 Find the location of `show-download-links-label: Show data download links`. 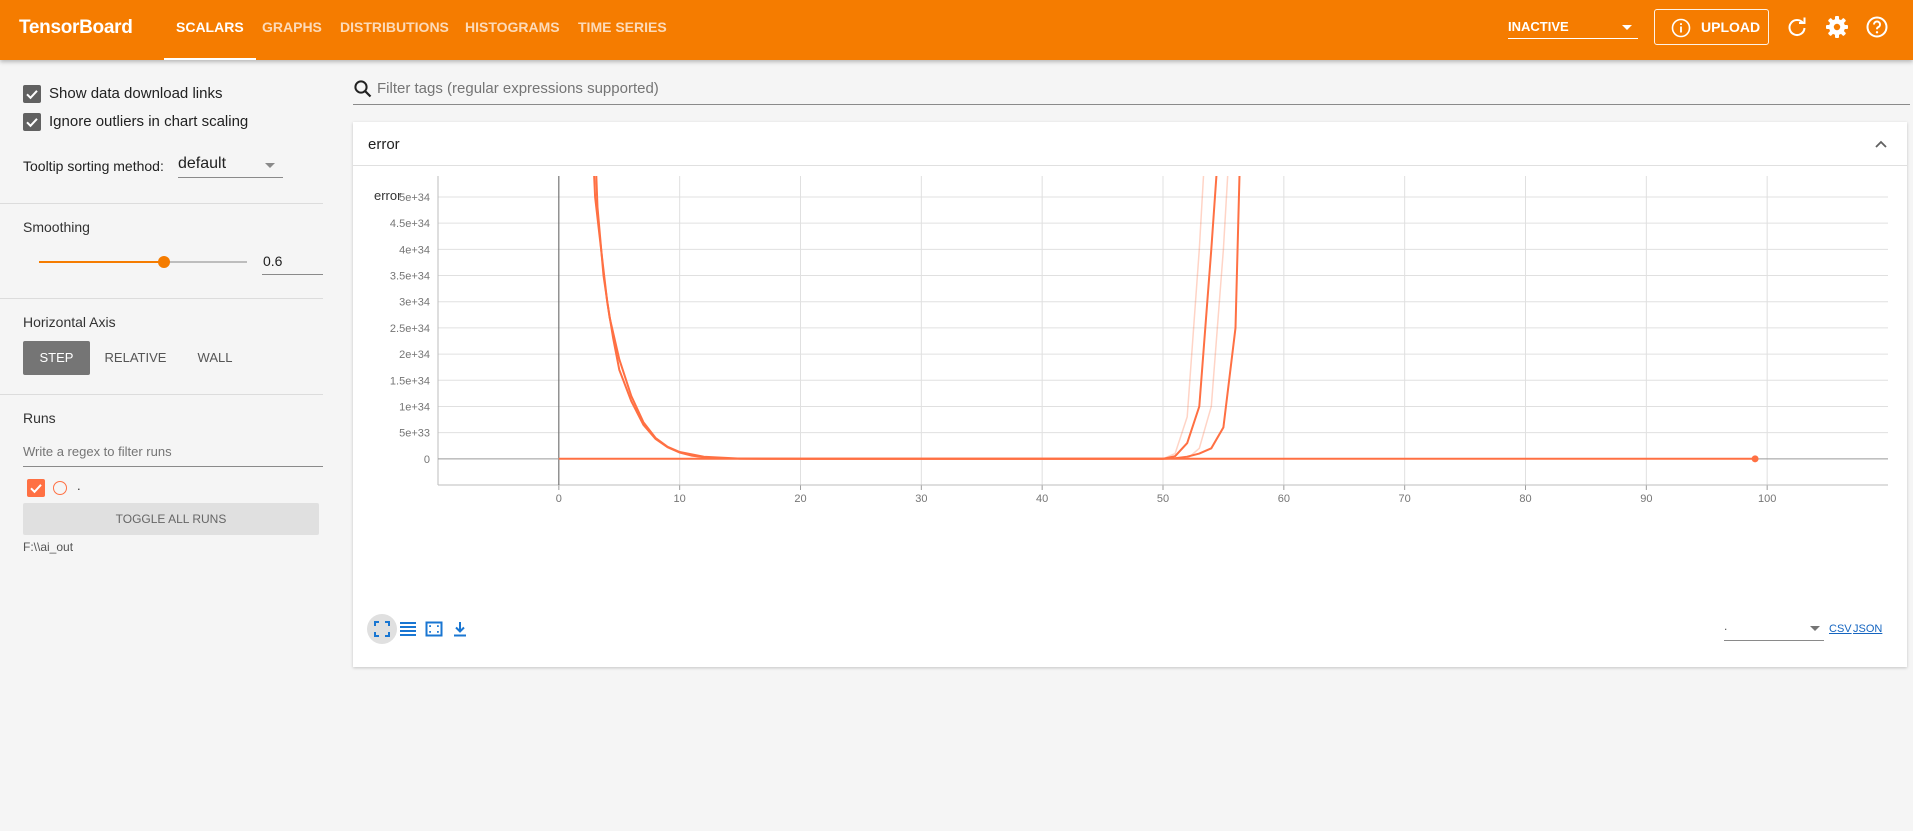

show-download-links-label: Show data download links is located at coordinates (136, 93).